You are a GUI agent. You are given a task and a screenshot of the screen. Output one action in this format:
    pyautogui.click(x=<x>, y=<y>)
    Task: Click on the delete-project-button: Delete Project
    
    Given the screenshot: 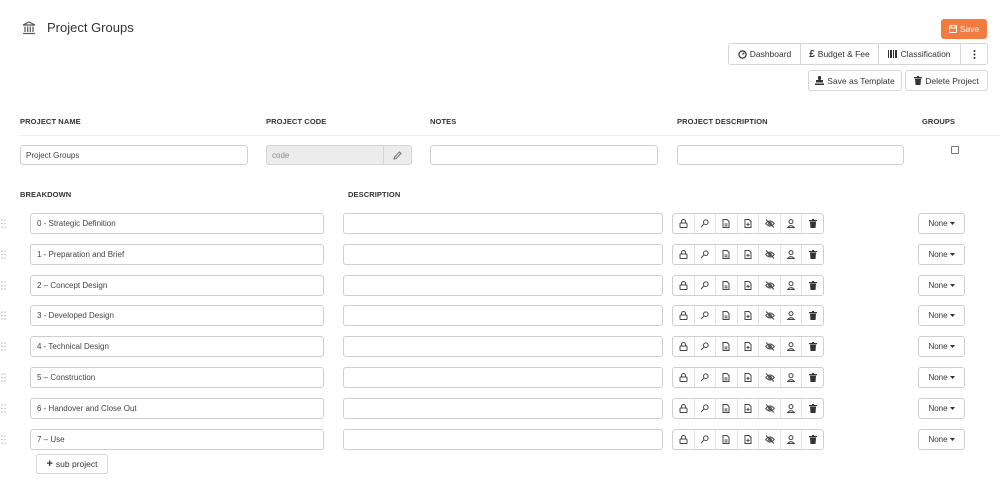 What is the action you would take?
    pyautogui.click(x=946, y=80)
    